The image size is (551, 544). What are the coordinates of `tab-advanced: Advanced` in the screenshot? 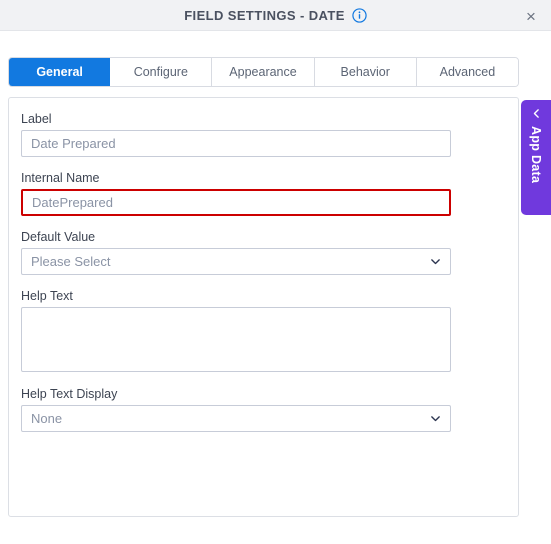 It's located at (467, 72).